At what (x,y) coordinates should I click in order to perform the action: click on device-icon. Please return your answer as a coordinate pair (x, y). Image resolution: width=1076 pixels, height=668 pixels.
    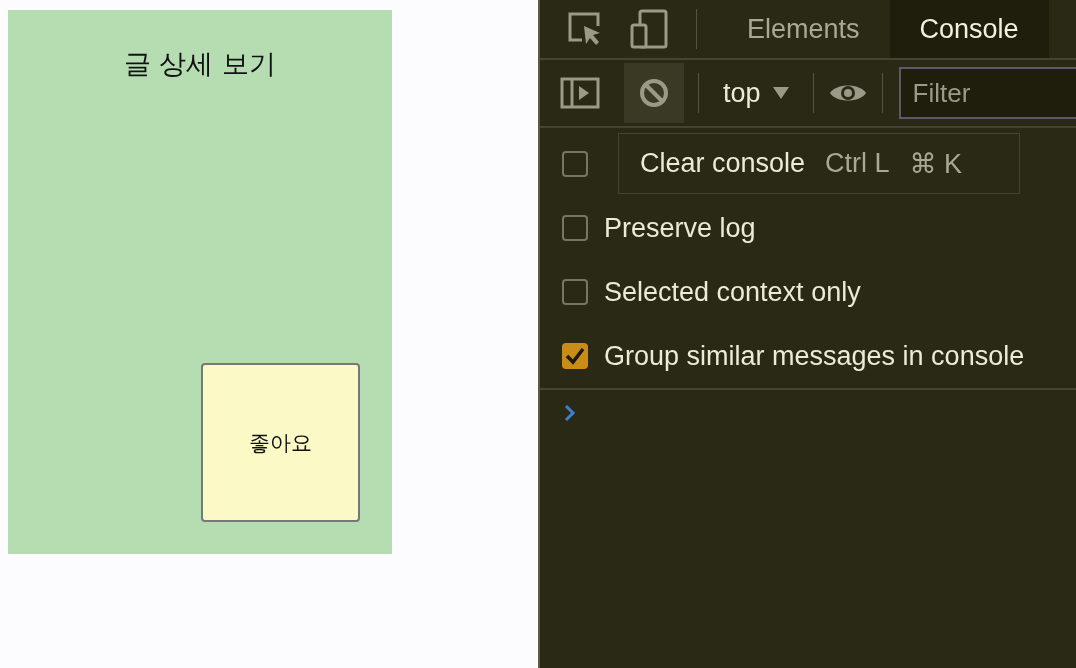
    Looking at the image, I should click on (650, 29).